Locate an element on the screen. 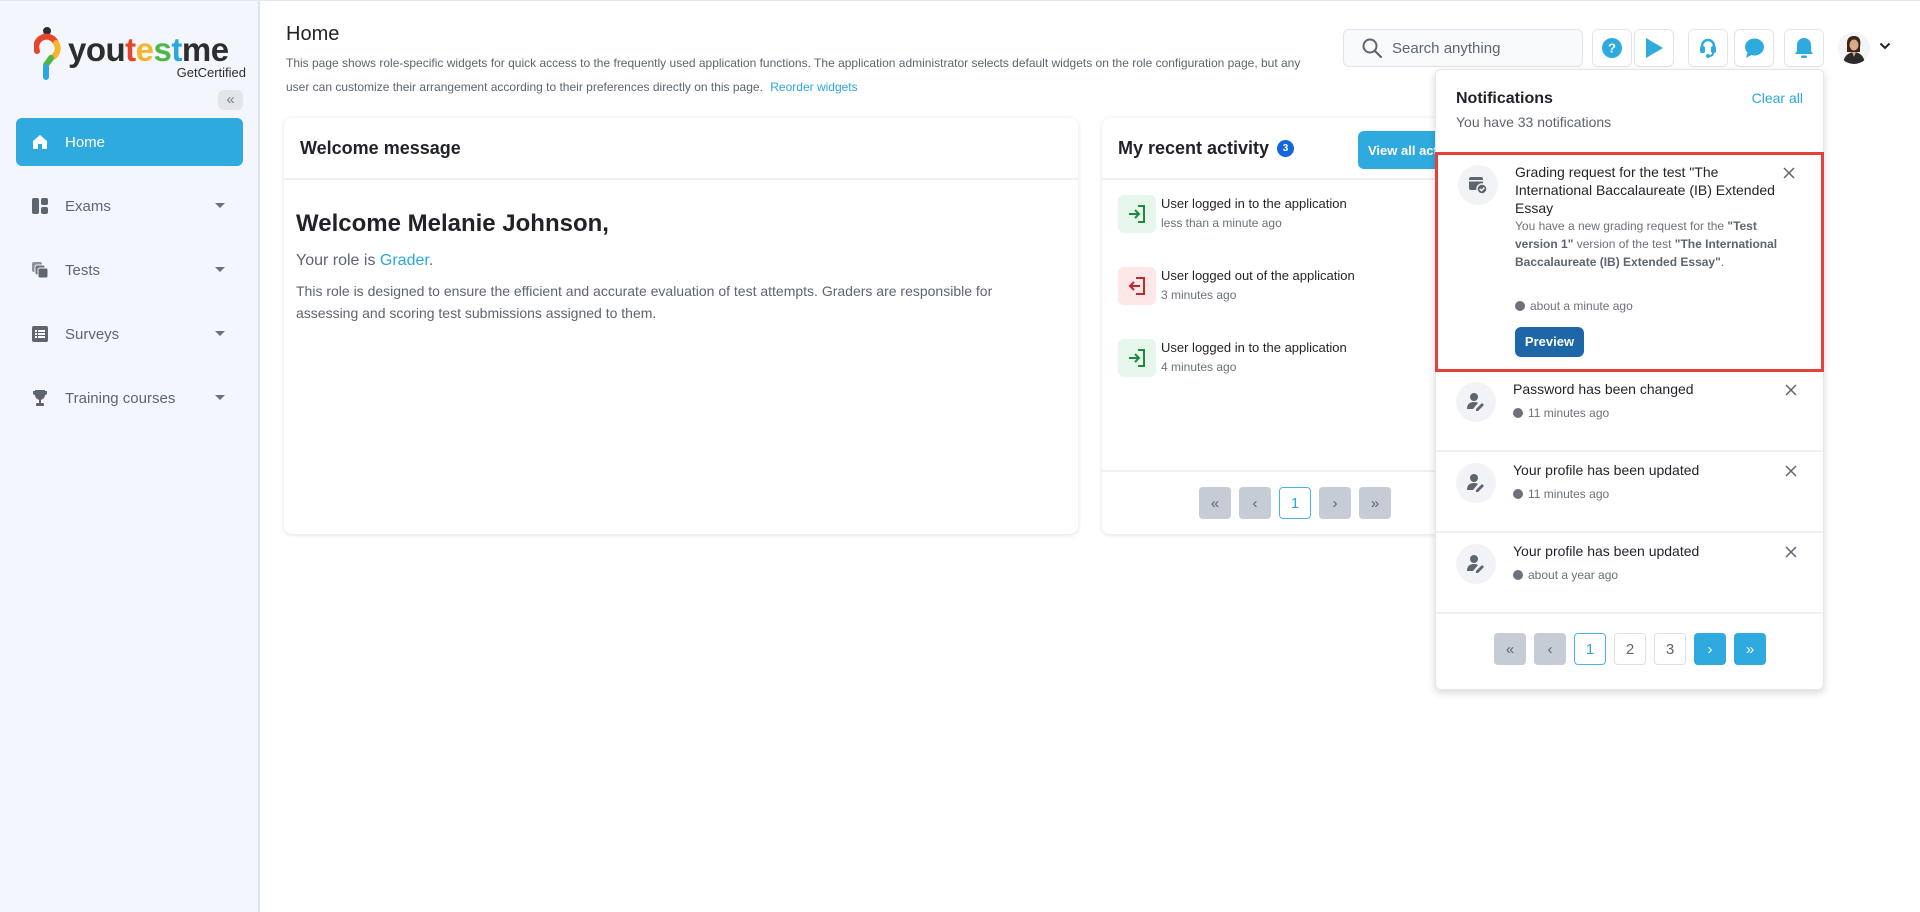  reorder-widgets-link: Reorder widgets is located at coordinates (813, 87).